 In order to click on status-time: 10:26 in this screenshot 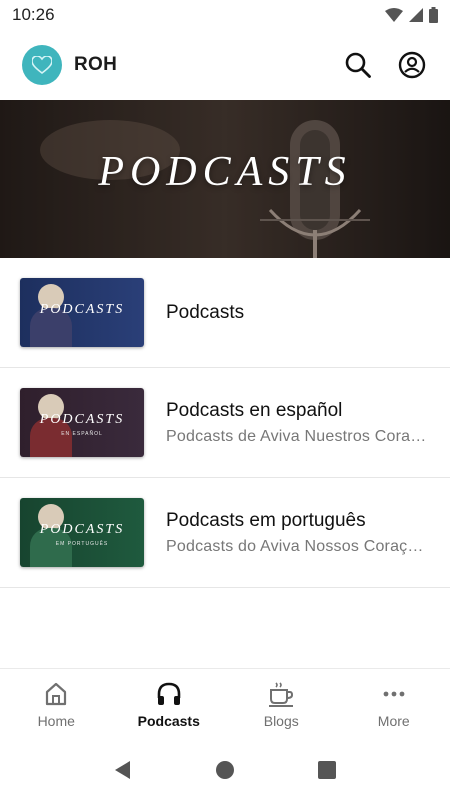, I will do `click(33, 14)`.